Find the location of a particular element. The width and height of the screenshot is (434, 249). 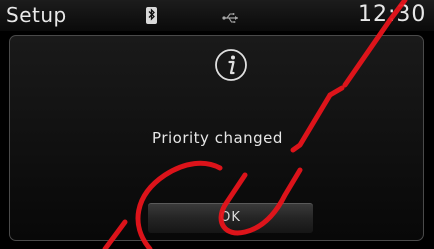

status-bar: Setup 12:30 is located at coordinates (217, 15).